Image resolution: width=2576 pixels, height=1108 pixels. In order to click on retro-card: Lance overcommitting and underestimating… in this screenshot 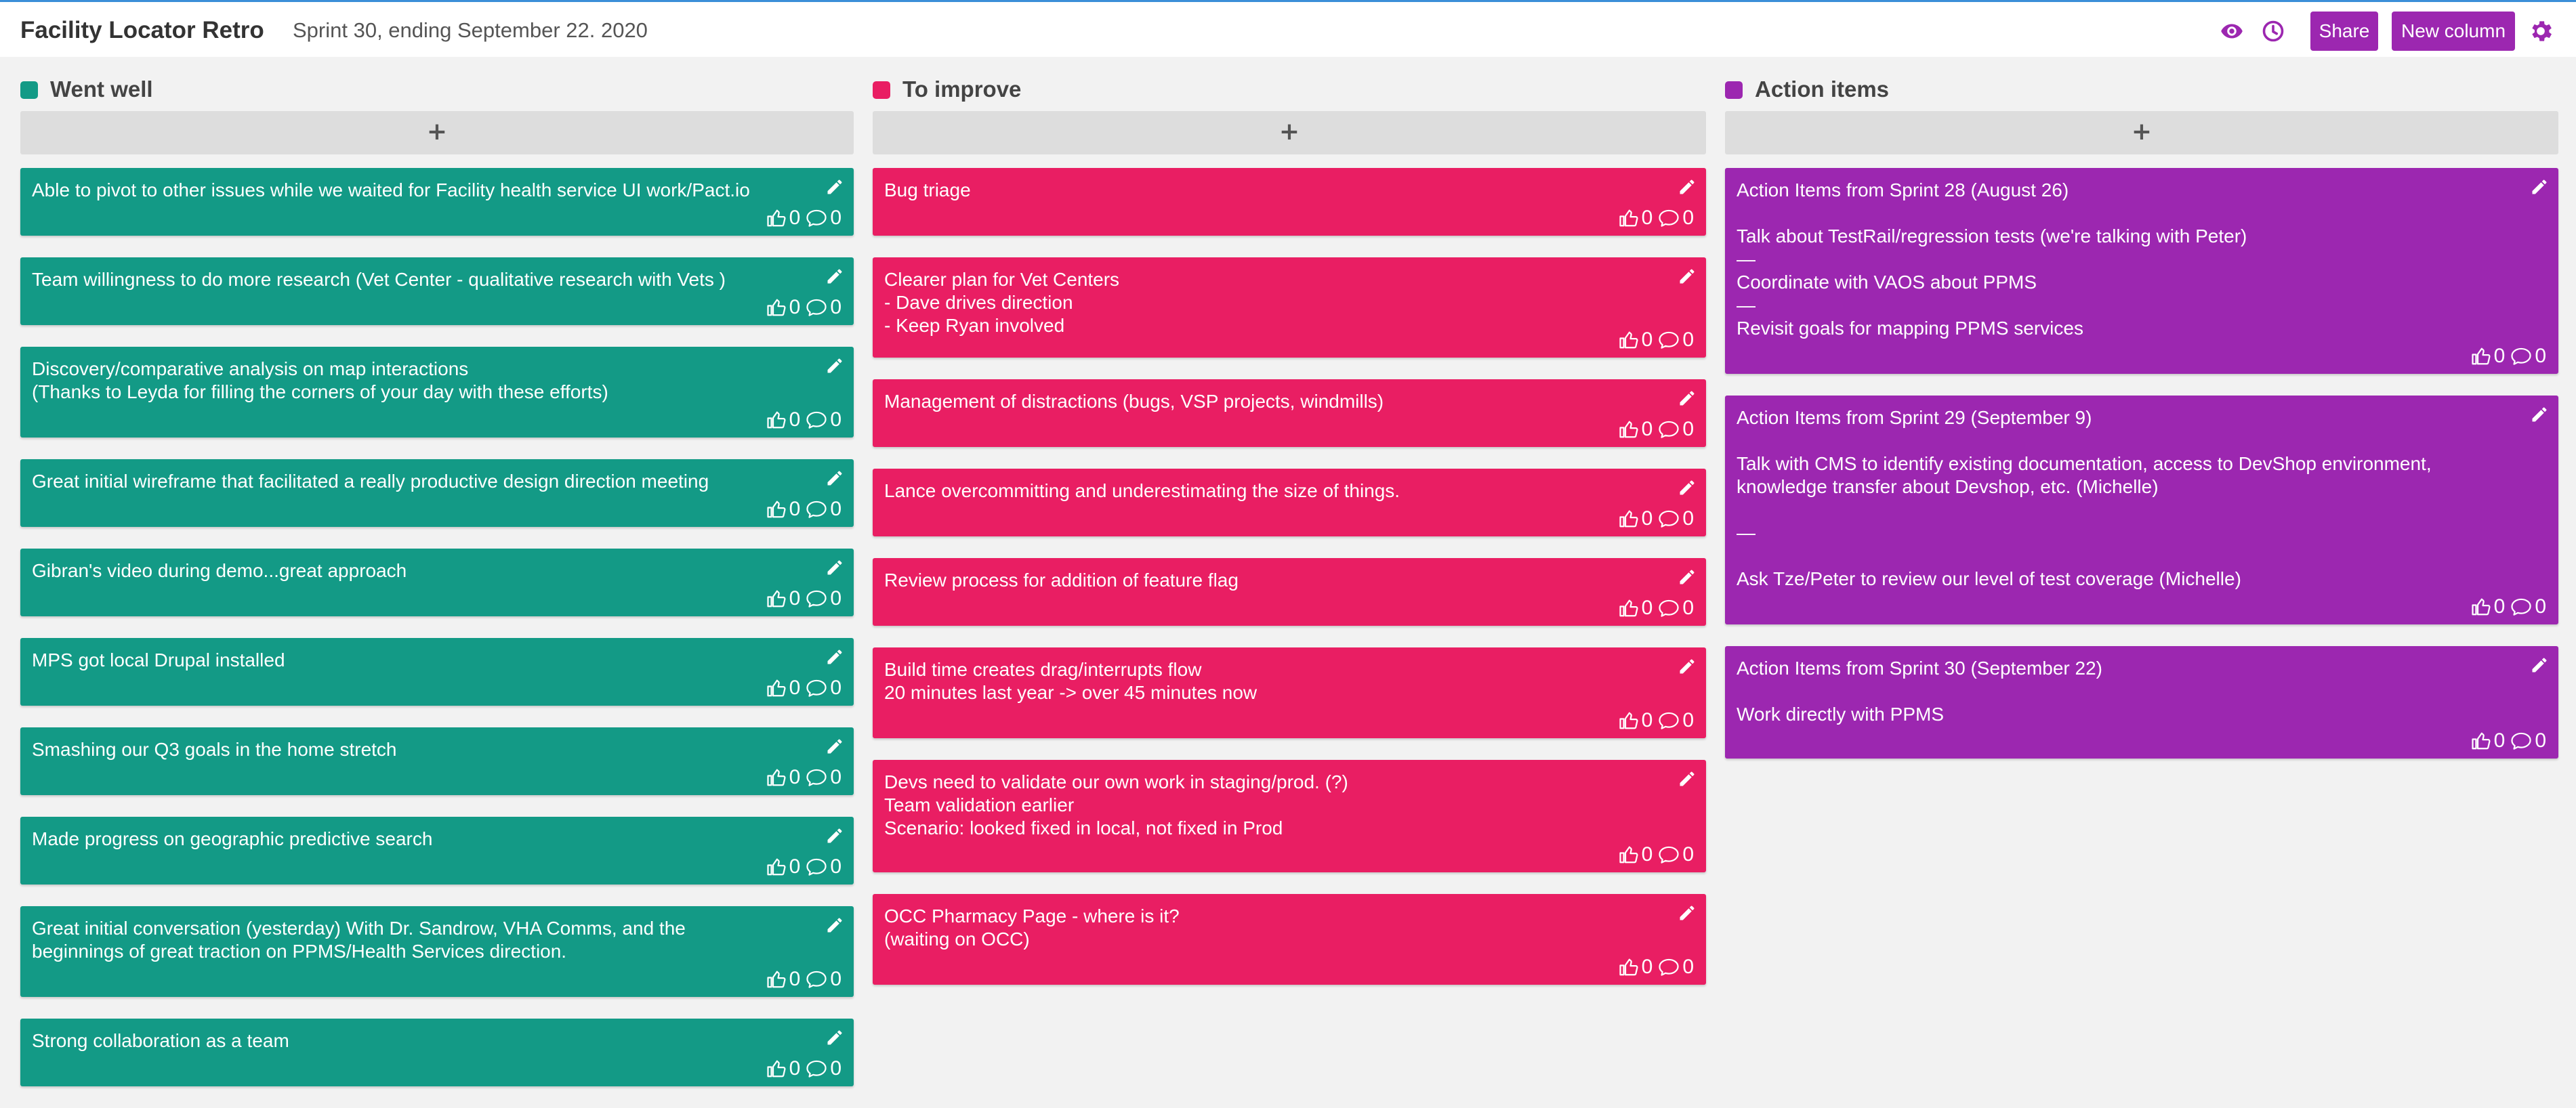, I will do `click(1289, 502)`.